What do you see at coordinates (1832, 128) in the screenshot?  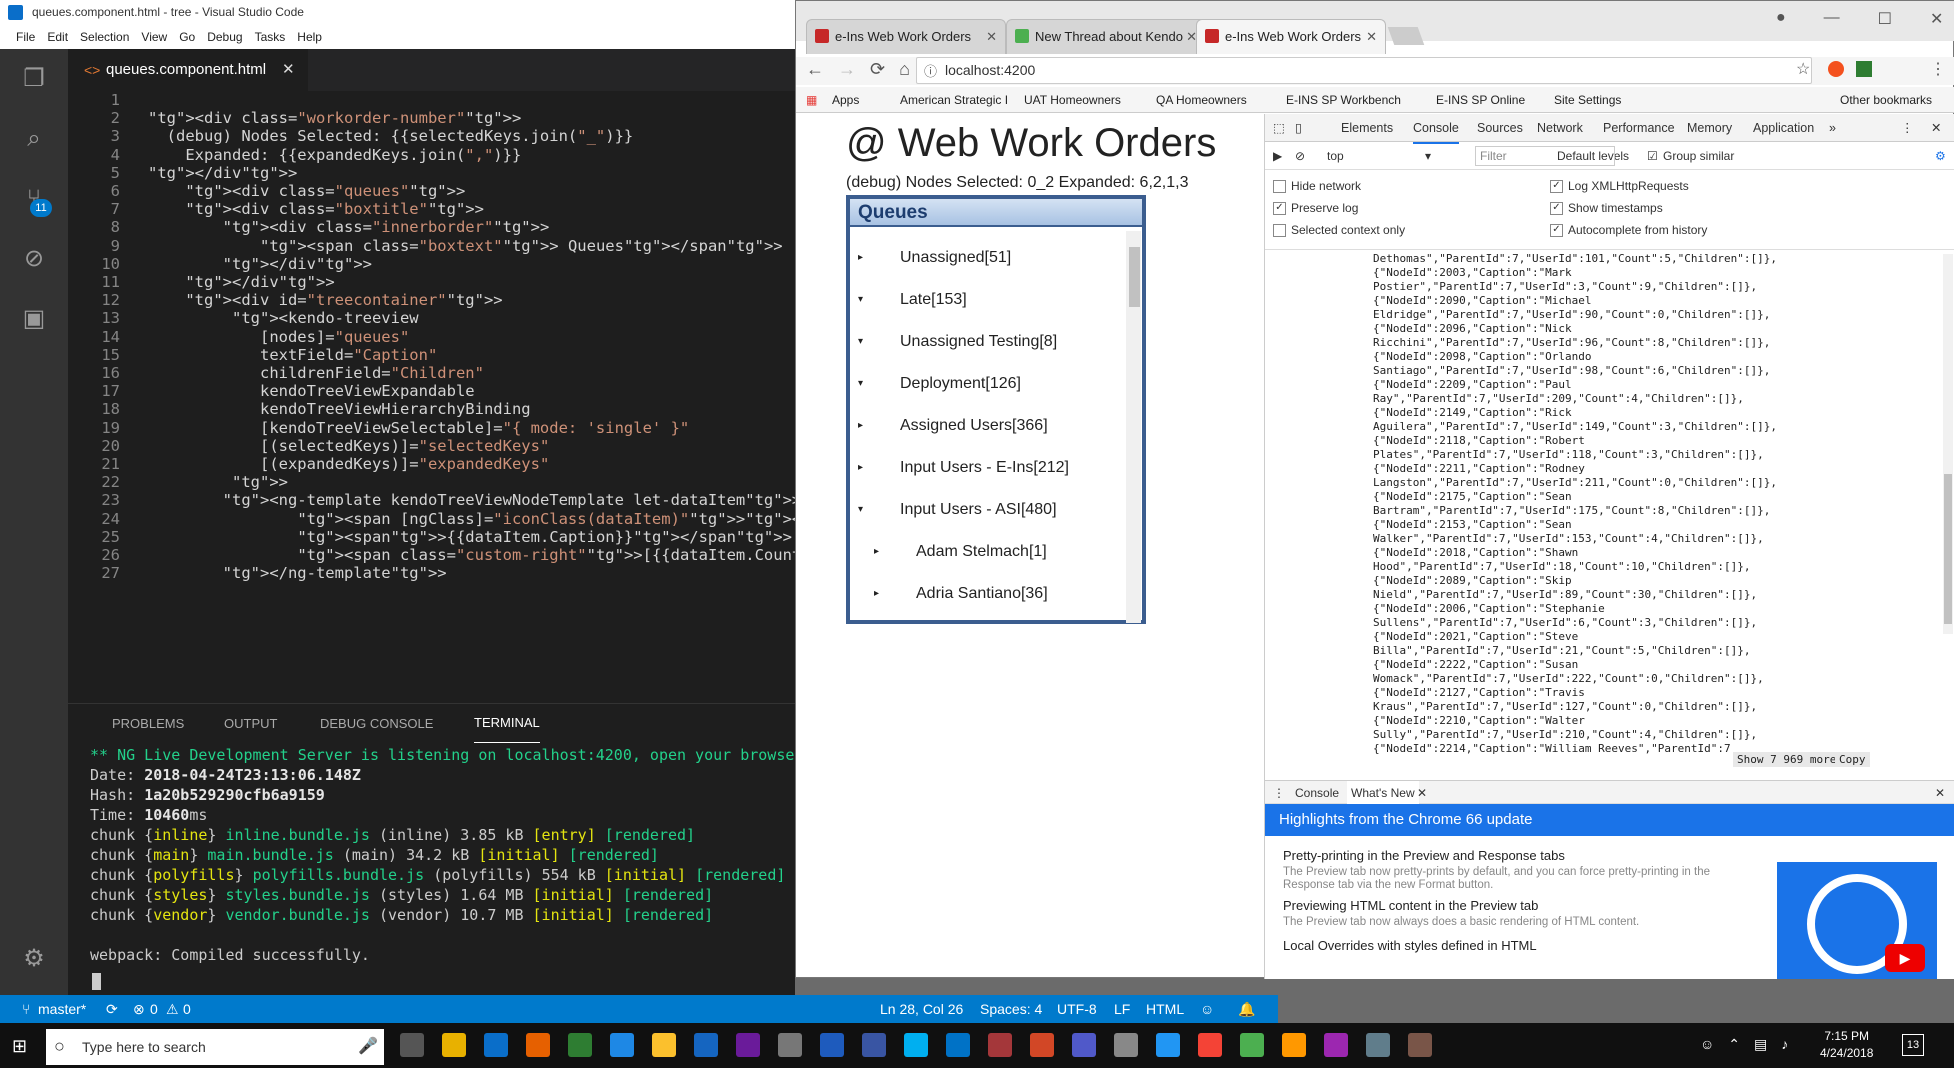 I see `more-tabs-icon: »` at bounding box center [1832, 128].